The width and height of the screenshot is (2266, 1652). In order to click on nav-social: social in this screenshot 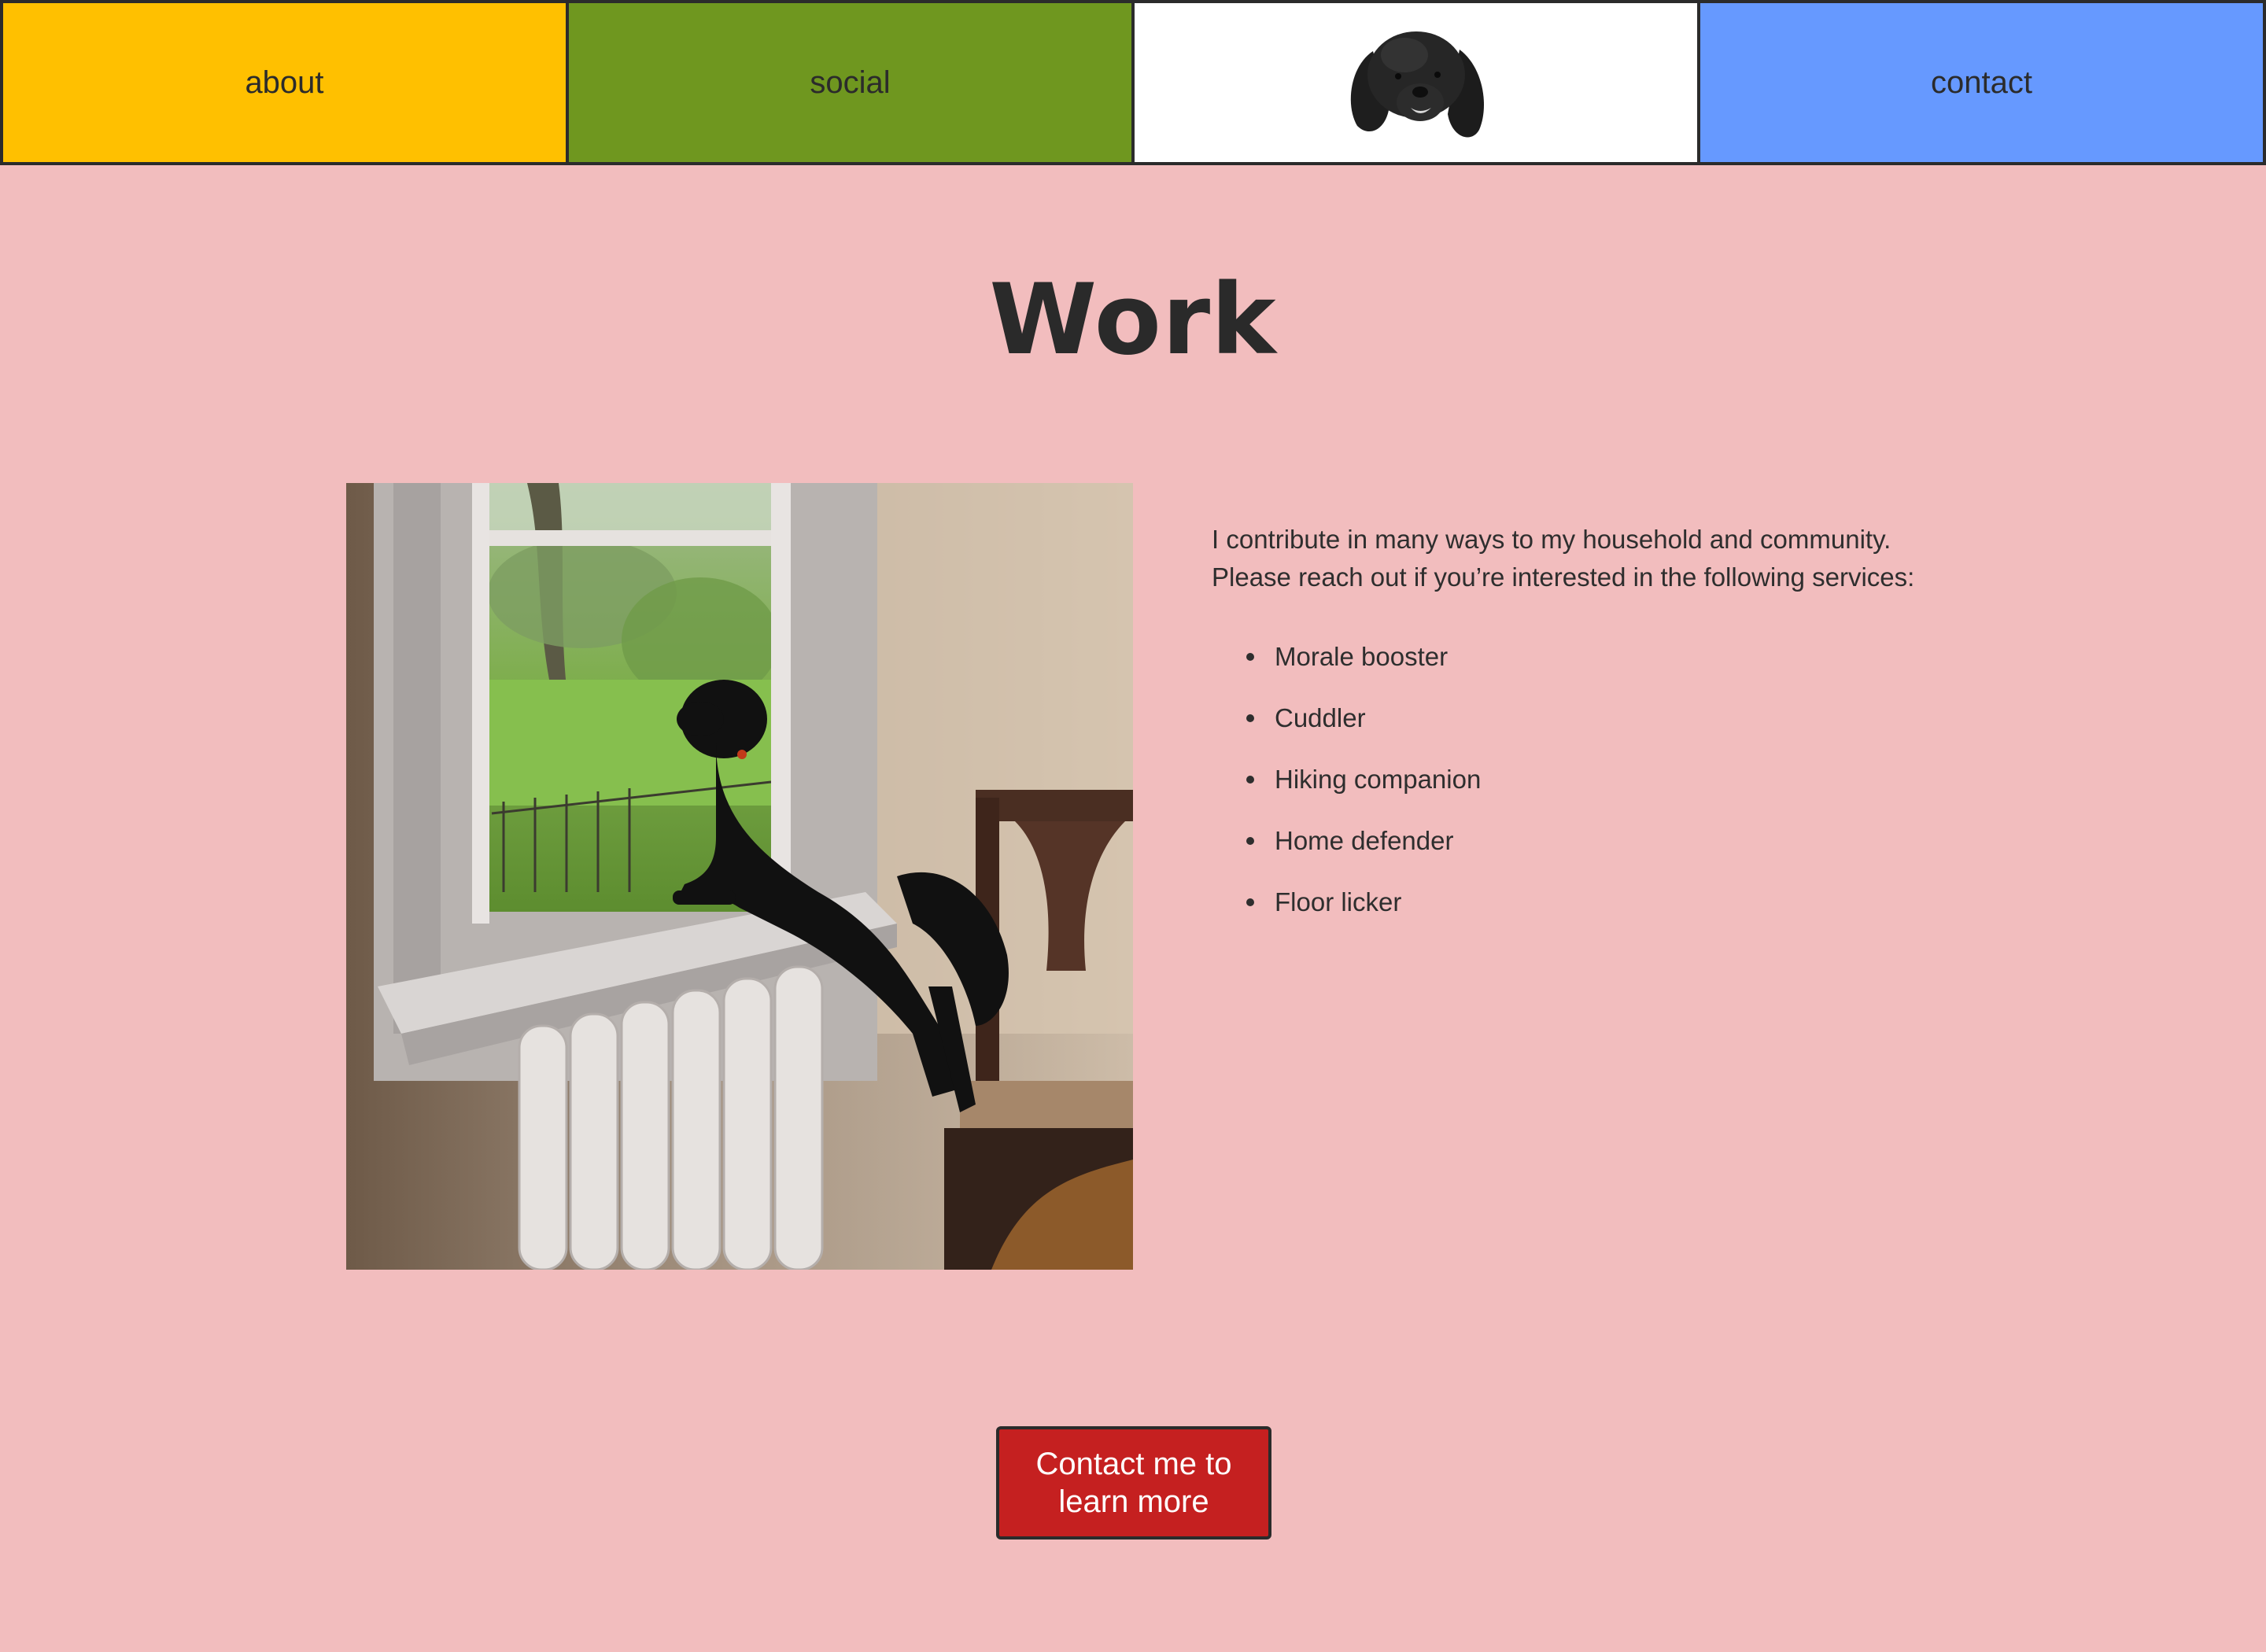, I will do `click(850, 82)`.